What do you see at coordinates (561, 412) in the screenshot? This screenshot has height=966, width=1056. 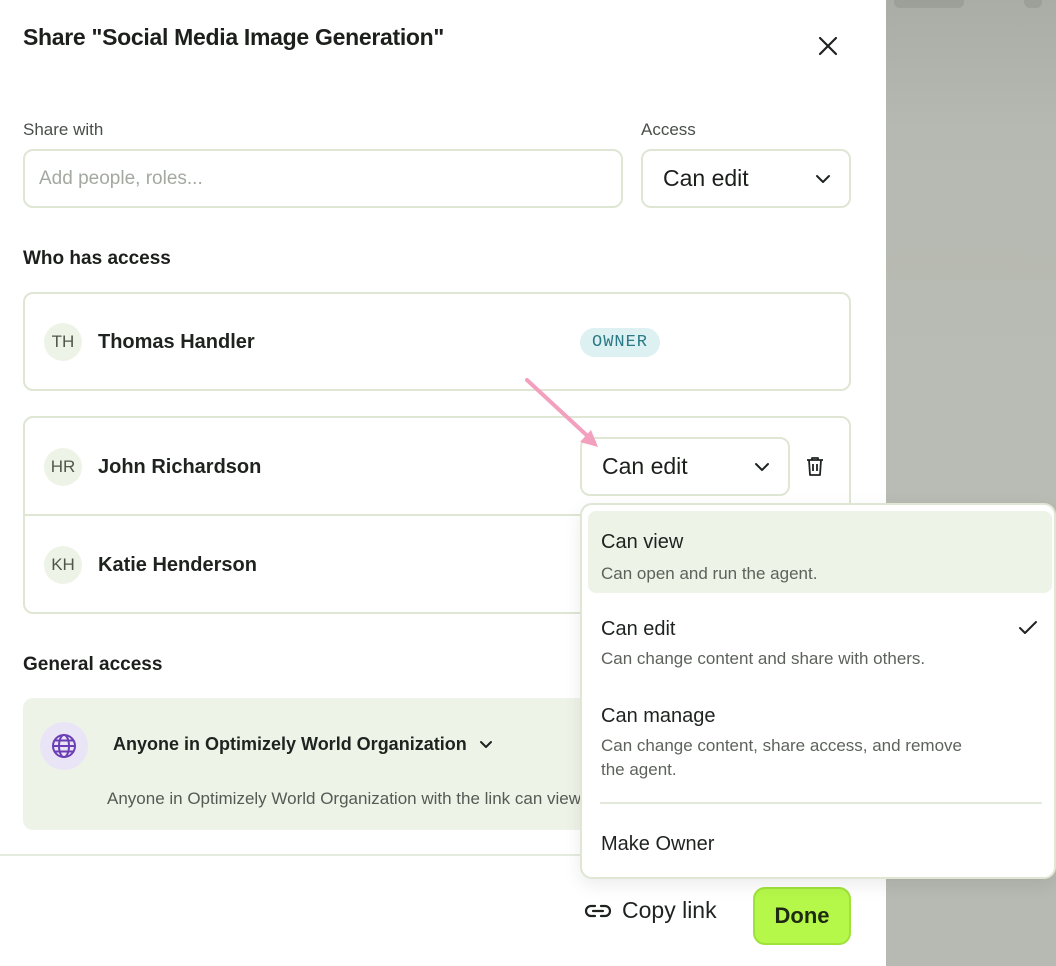 I see `pointer-arrow-icon` at bounding box center [561, 412].